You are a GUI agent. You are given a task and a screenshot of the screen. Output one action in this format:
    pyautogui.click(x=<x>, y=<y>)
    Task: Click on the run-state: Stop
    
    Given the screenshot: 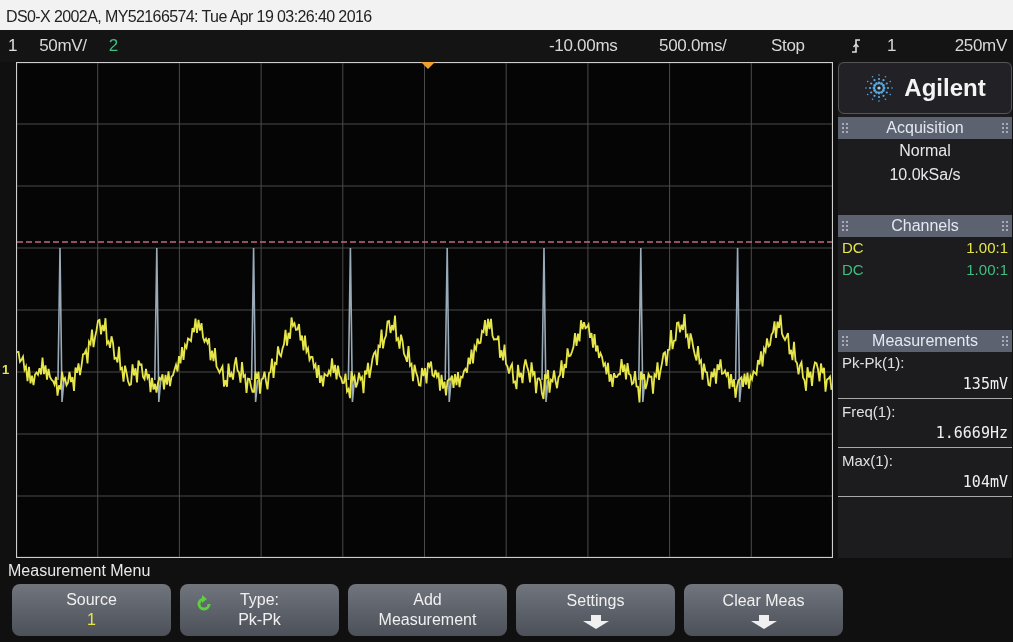 What is the action you would take?
    pyautogui.click(x=788, y=46)
    